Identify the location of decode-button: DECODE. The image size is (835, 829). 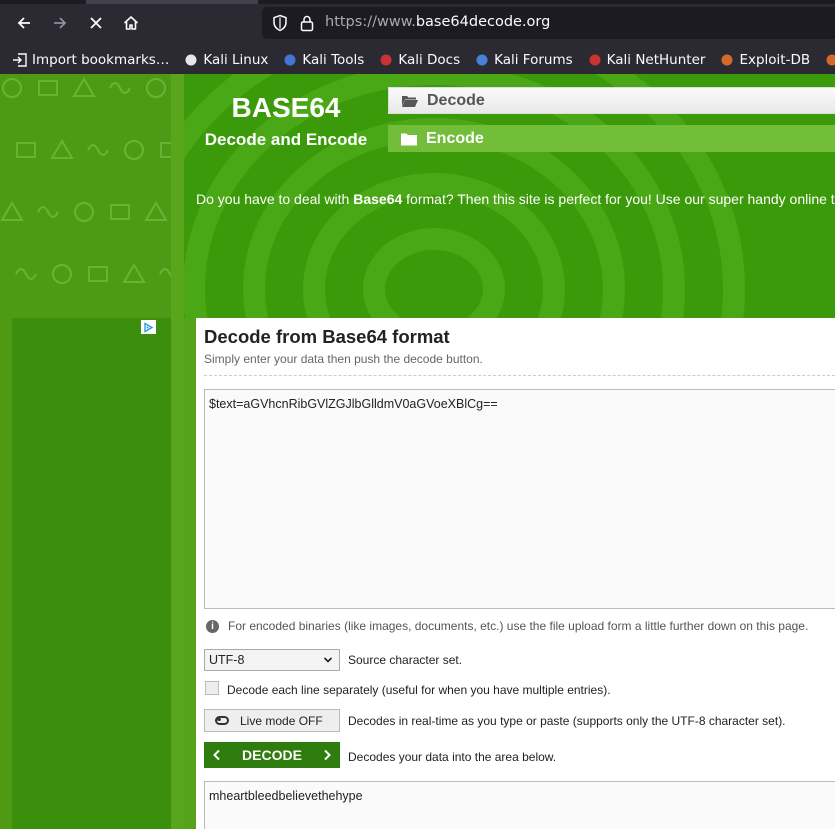
(272, 755).